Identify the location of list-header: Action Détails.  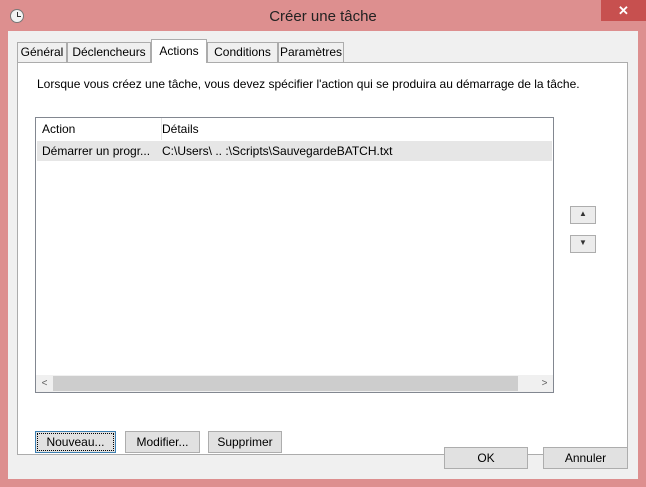
(294, 129).